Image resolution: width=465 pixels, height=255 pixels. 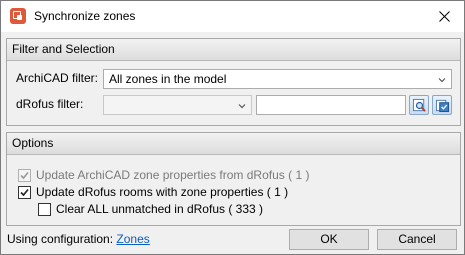 What do you see at coordinates (329, 239) in the screenshot?
I see `ok-button: OK` at bounding box center [329, 239].